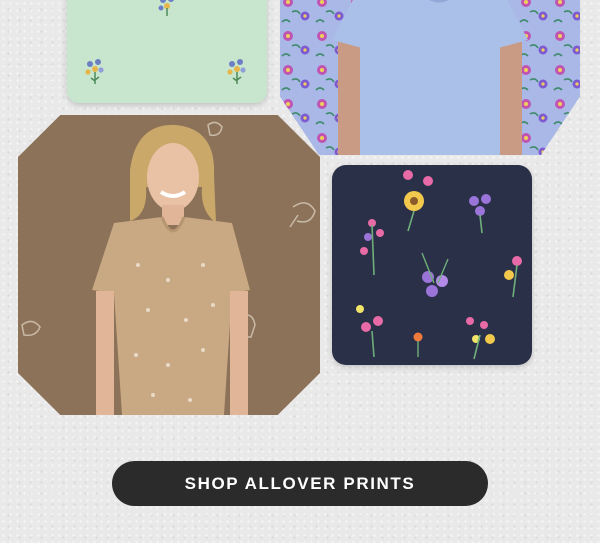 This screenshot has width=600, height=543. I want to click on lavender-tee-image, so click(430, 77).